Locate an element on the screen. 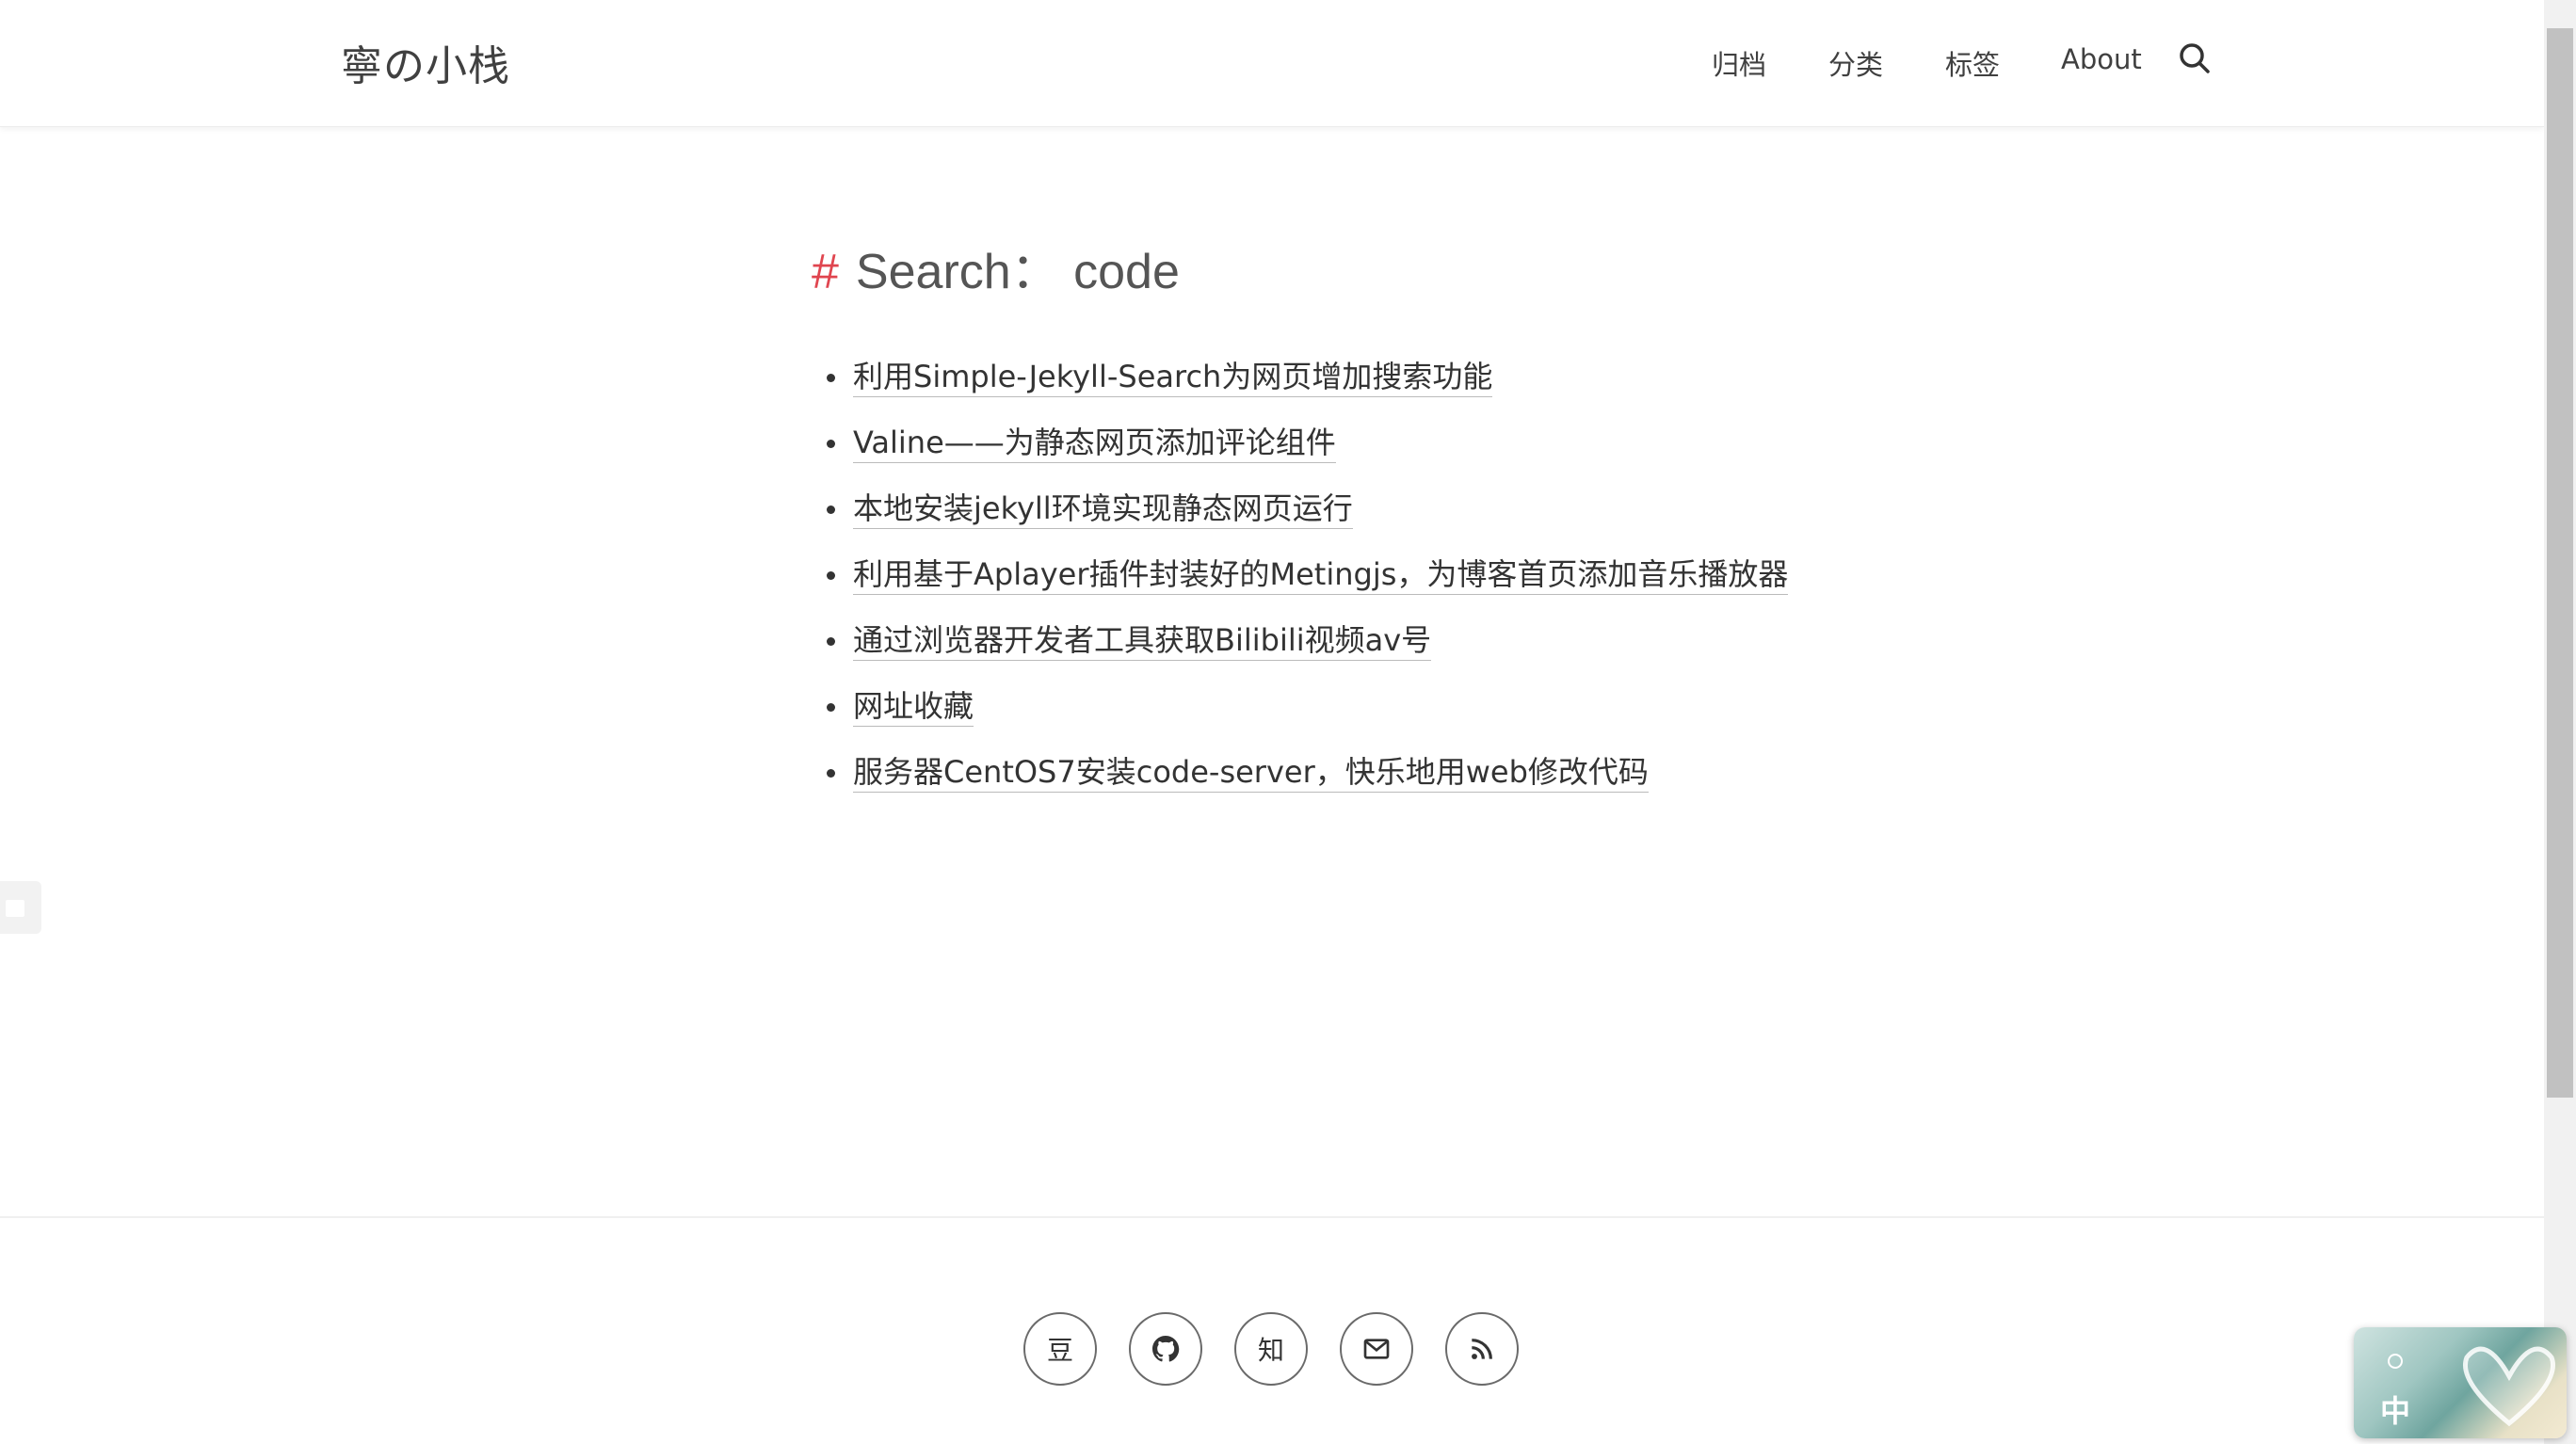  list-item: 服务器CentOS7安装code-server，快乐地用web修改代码 is located at coordinates (1307, 777).